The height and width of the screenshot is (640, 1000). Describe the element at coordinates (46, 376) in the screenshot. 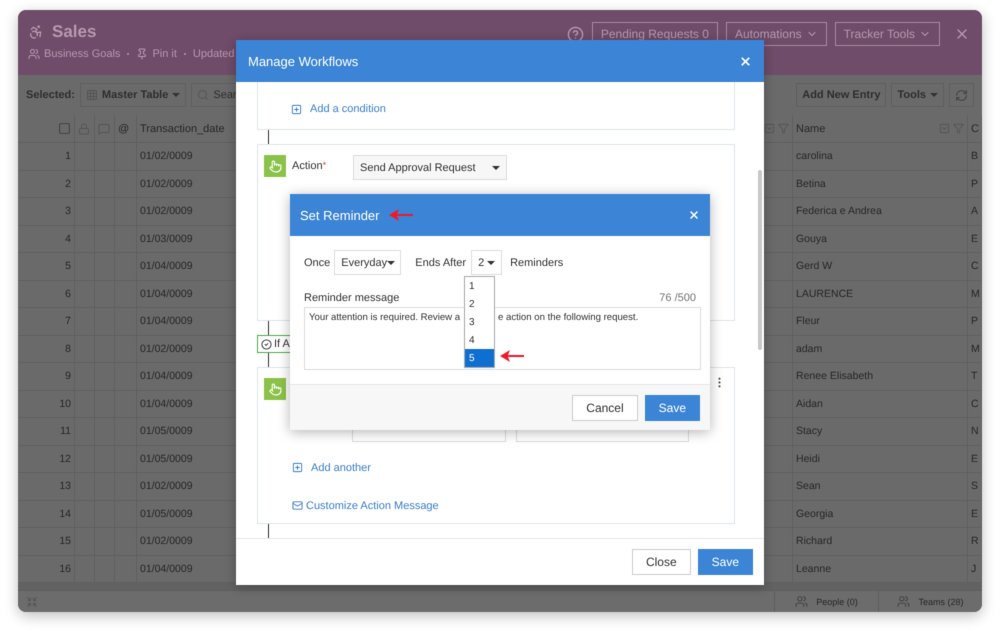

I see `row-number: 9` at that location.